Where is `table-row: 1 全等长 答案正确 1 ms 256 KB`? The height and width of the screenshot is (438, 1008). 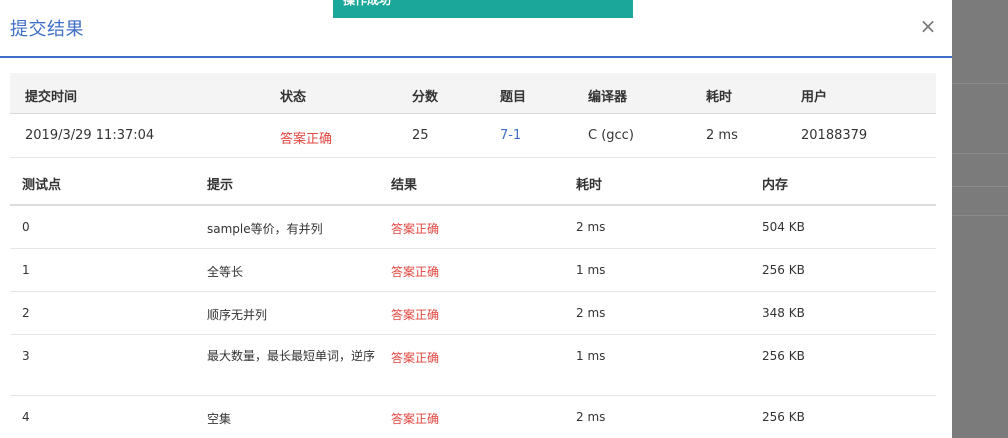 table-row: 1 全等长 答案正确 1 ms 256 KB is located at coordinates (473, 270).